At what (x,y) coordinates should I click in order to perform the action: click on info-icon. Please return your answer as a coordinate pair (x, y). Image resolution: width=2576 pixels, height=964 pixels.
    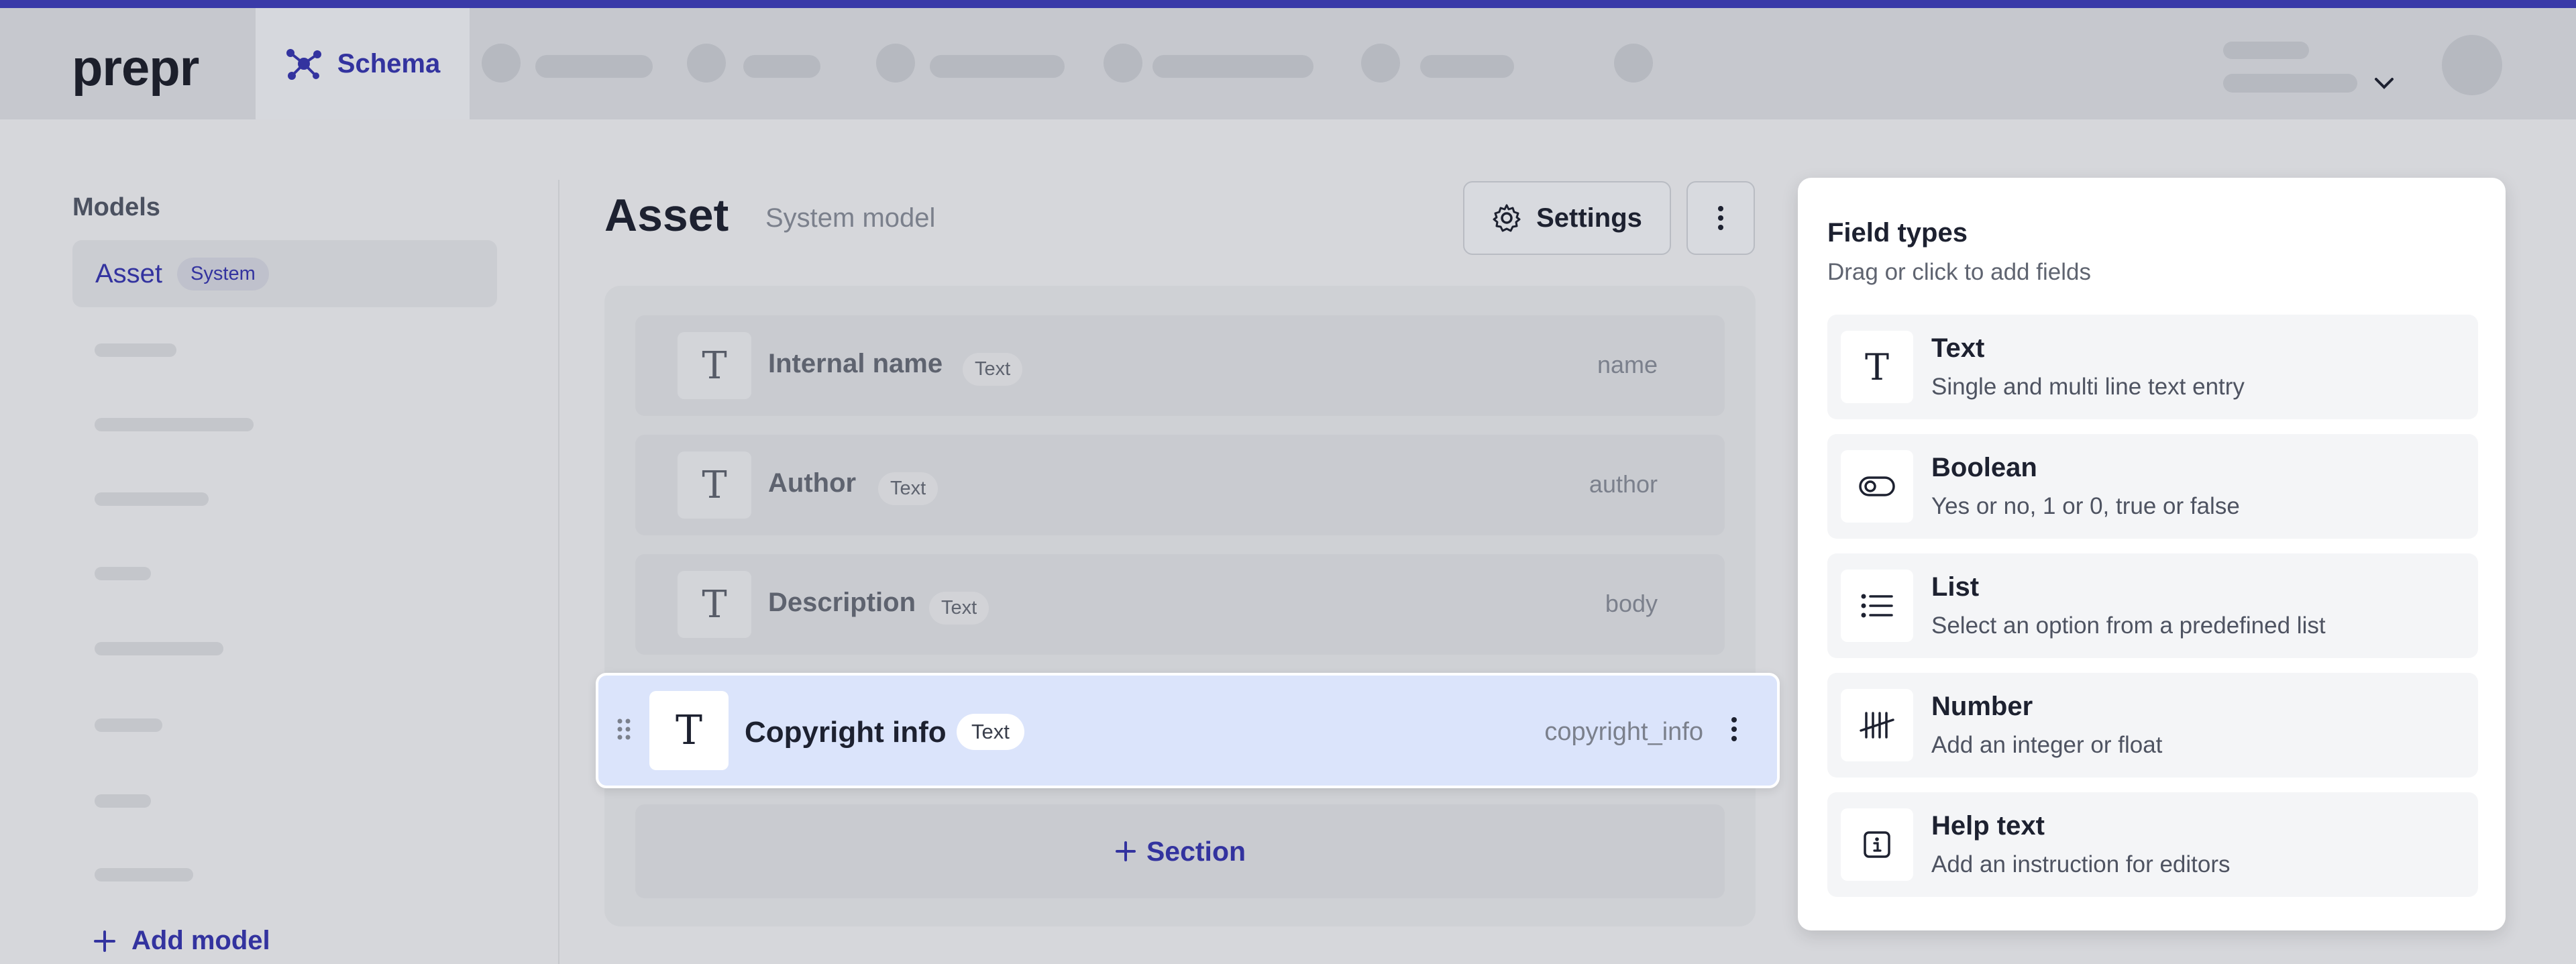
    Looking at the image, I should click on (1877, 845).